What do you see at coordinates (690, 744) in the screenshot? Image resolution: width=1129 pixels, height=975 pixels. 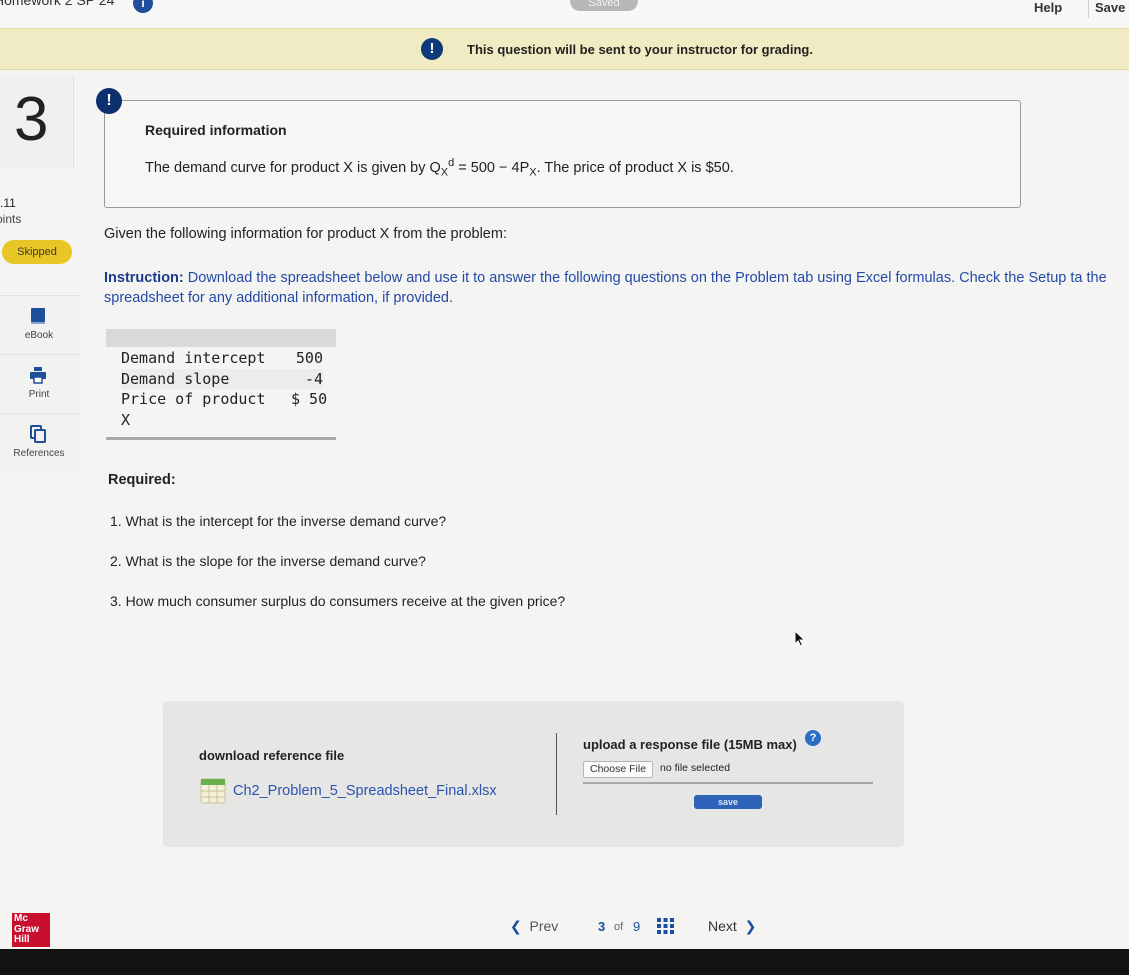 I see `upload-label: upload a response file (15MB max)` at bounding box center [690, 744].